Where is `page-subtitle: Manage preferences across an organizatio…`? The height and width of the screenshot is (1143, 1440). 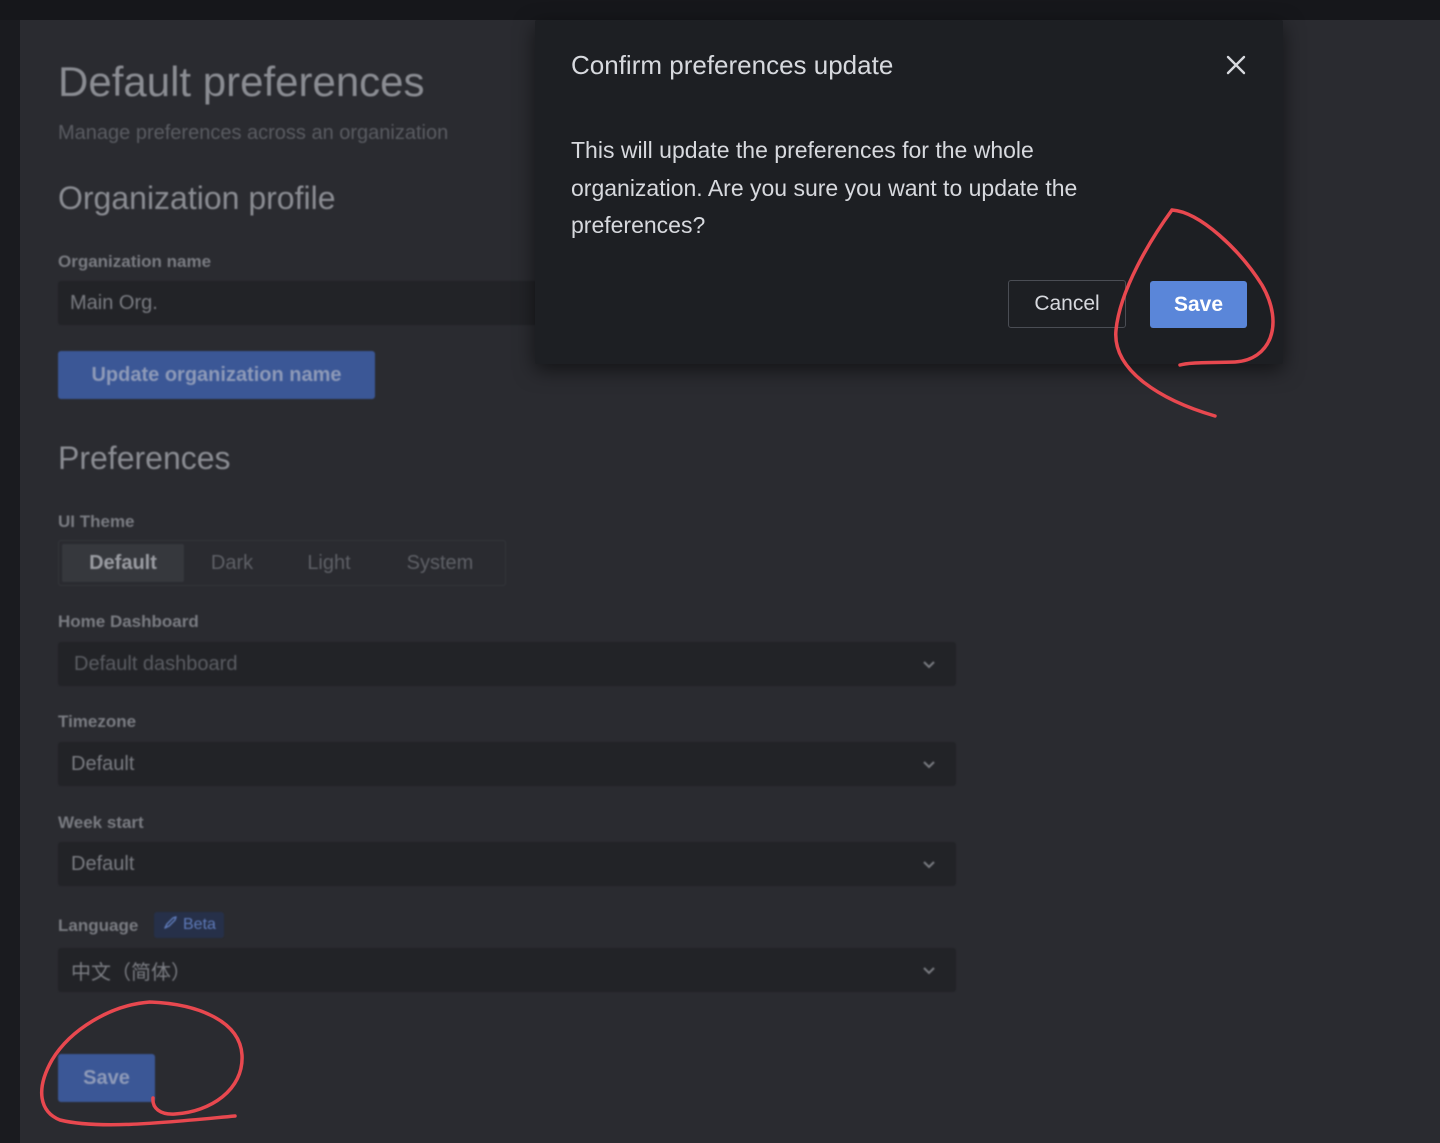
page-subtitle: Manage preferences across an organizatio… is located at coordinates (253, 133).